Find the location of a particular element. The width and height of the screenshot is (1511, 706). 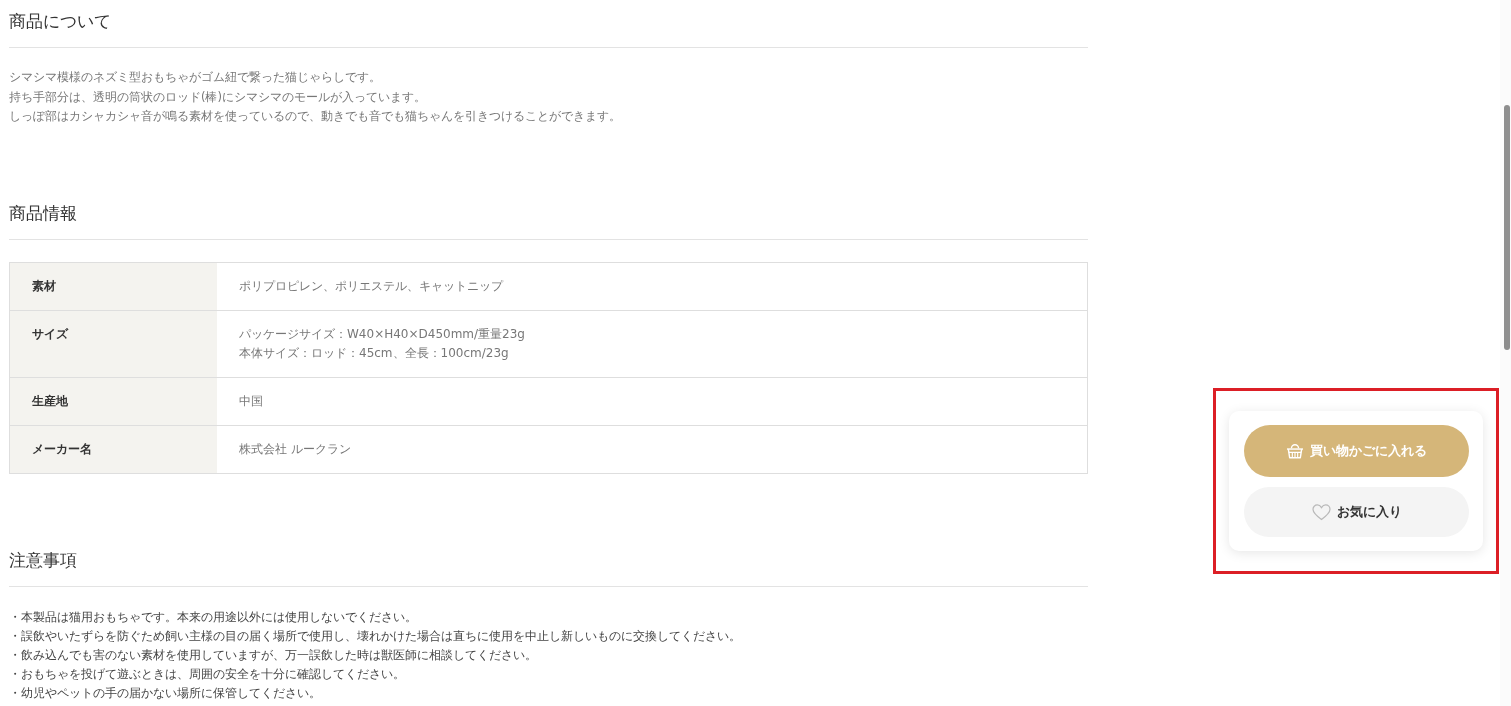

basket-icon is located at coordinates (1295, 451).